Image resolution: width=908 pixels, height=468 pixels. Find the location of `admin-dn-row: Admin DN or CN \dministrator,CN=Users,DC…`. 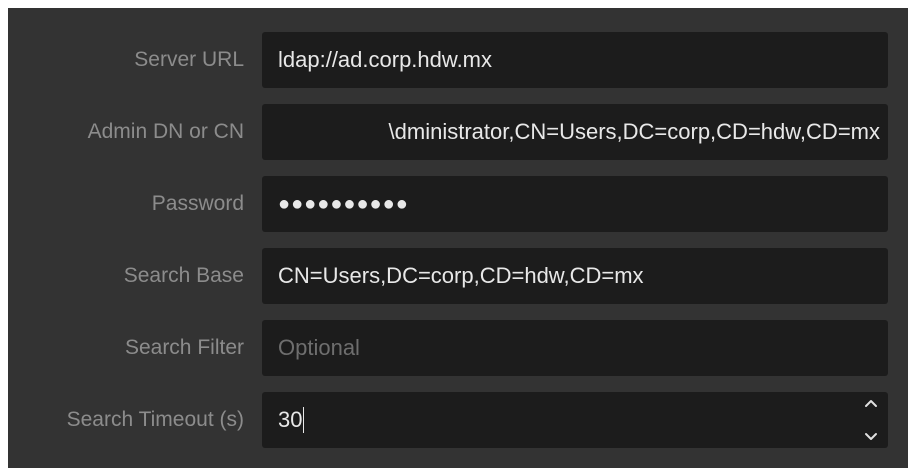

admin-dn-row: Admin DN or CN \dministrator,CN=Users,DC… is located at coordinates (458, 132).